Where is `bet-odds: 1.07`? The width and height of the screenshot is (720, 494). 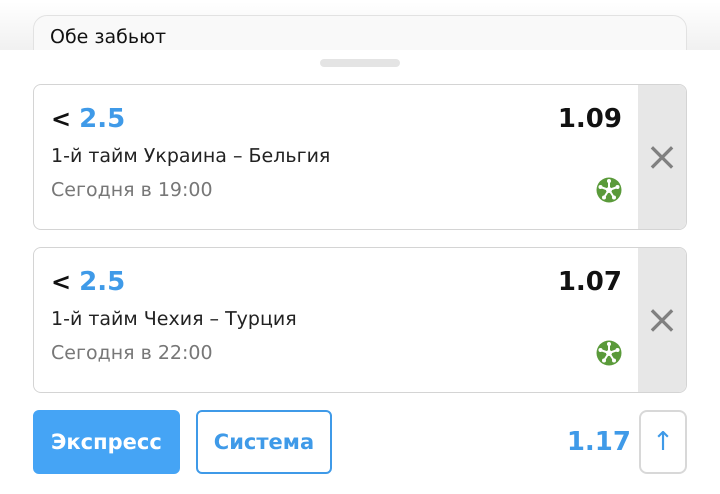 bet-odds: 1.07 is located at coordinates (590, 282).